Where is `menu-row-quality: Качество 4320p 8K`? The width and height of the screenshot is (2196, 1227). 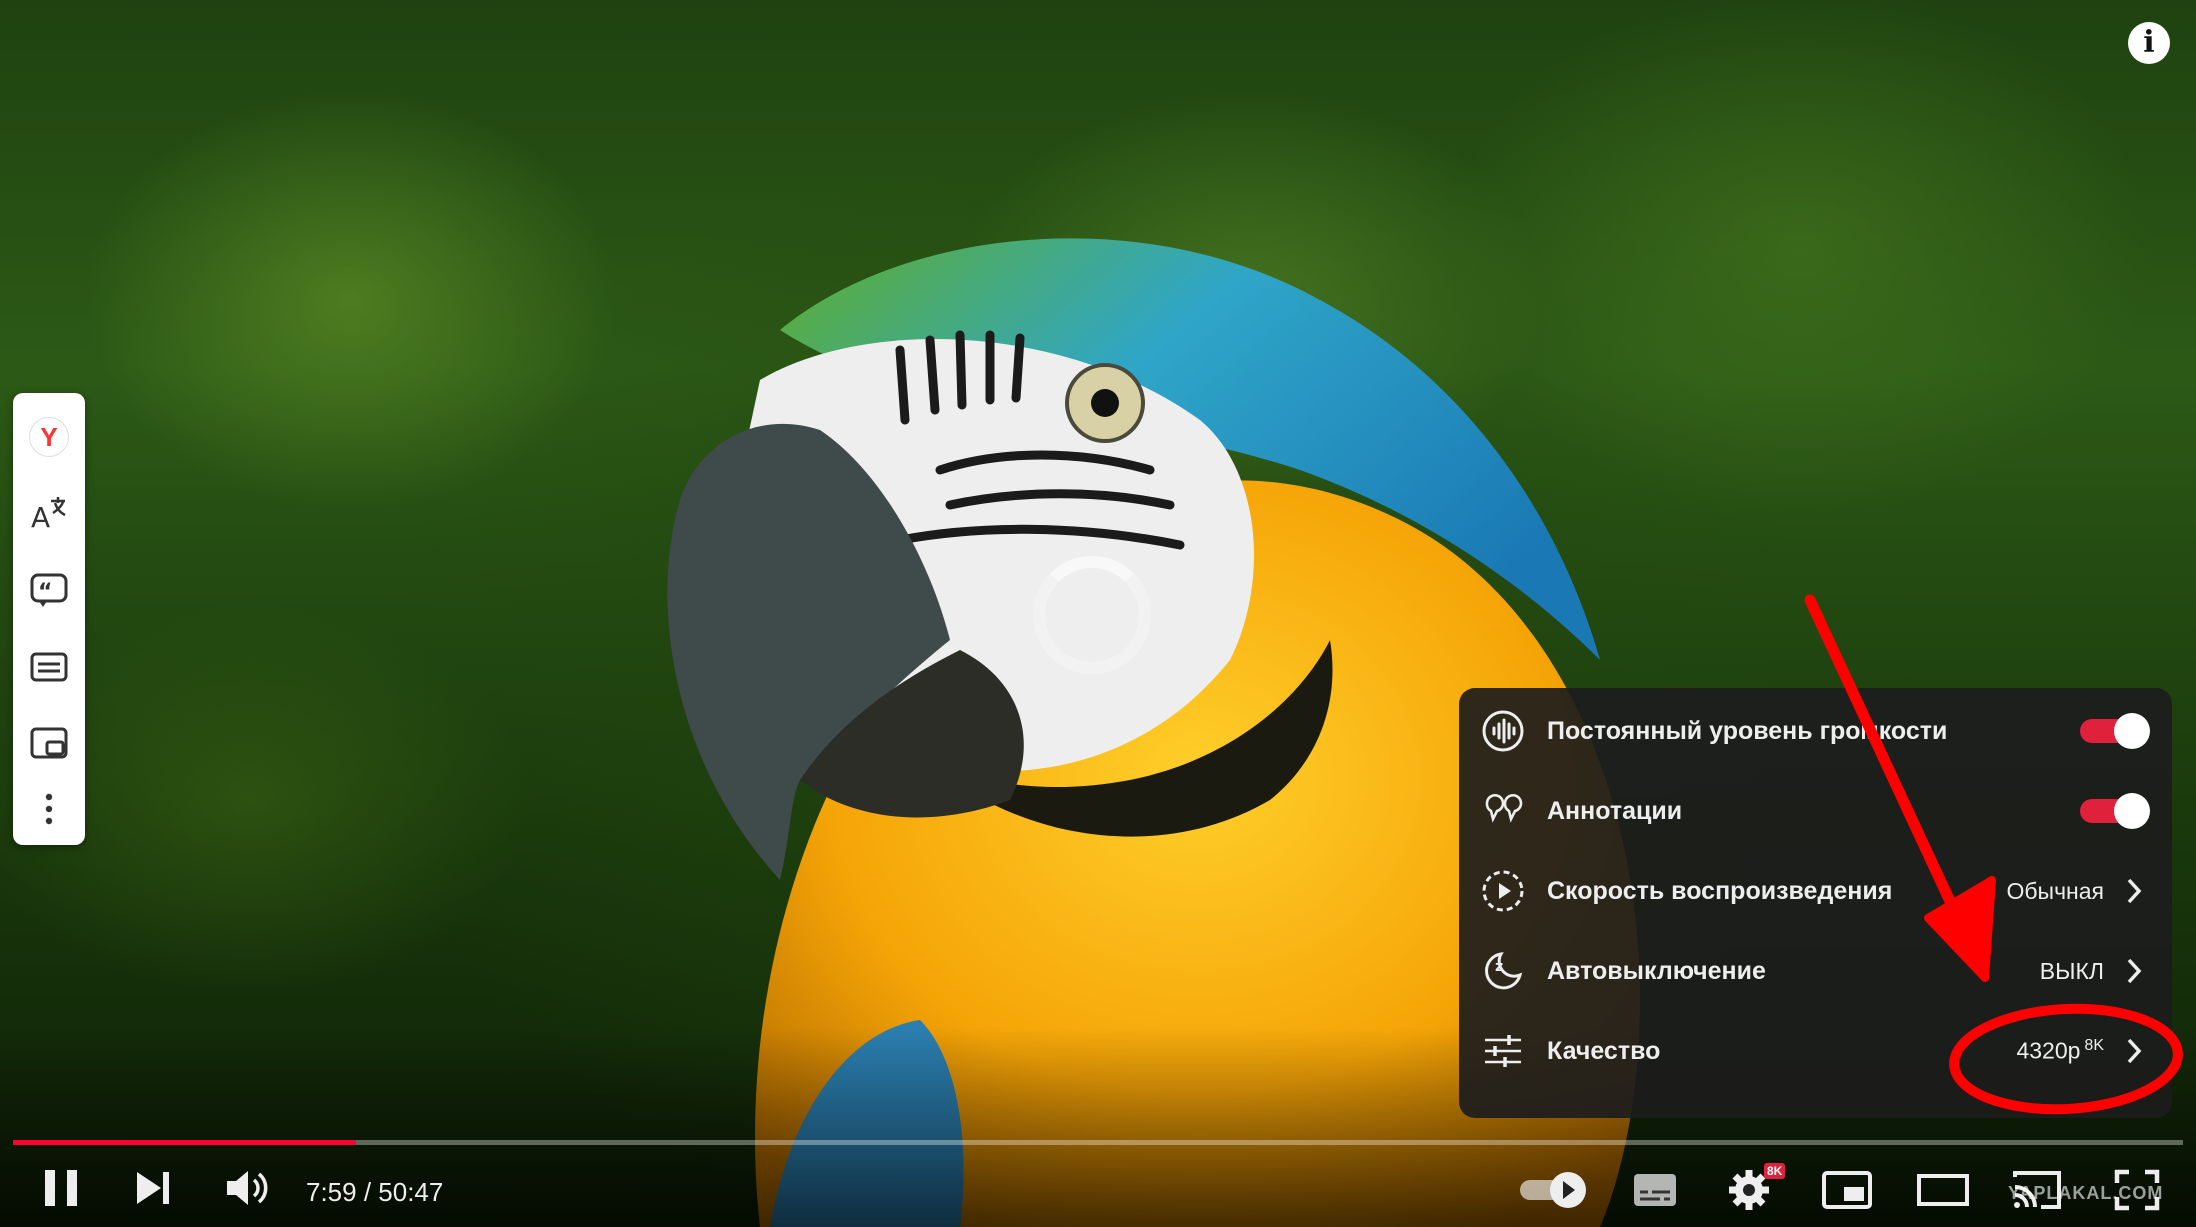 menu-row-quality: Качество 4320p 8K is located at coordinates (1815, 1051).